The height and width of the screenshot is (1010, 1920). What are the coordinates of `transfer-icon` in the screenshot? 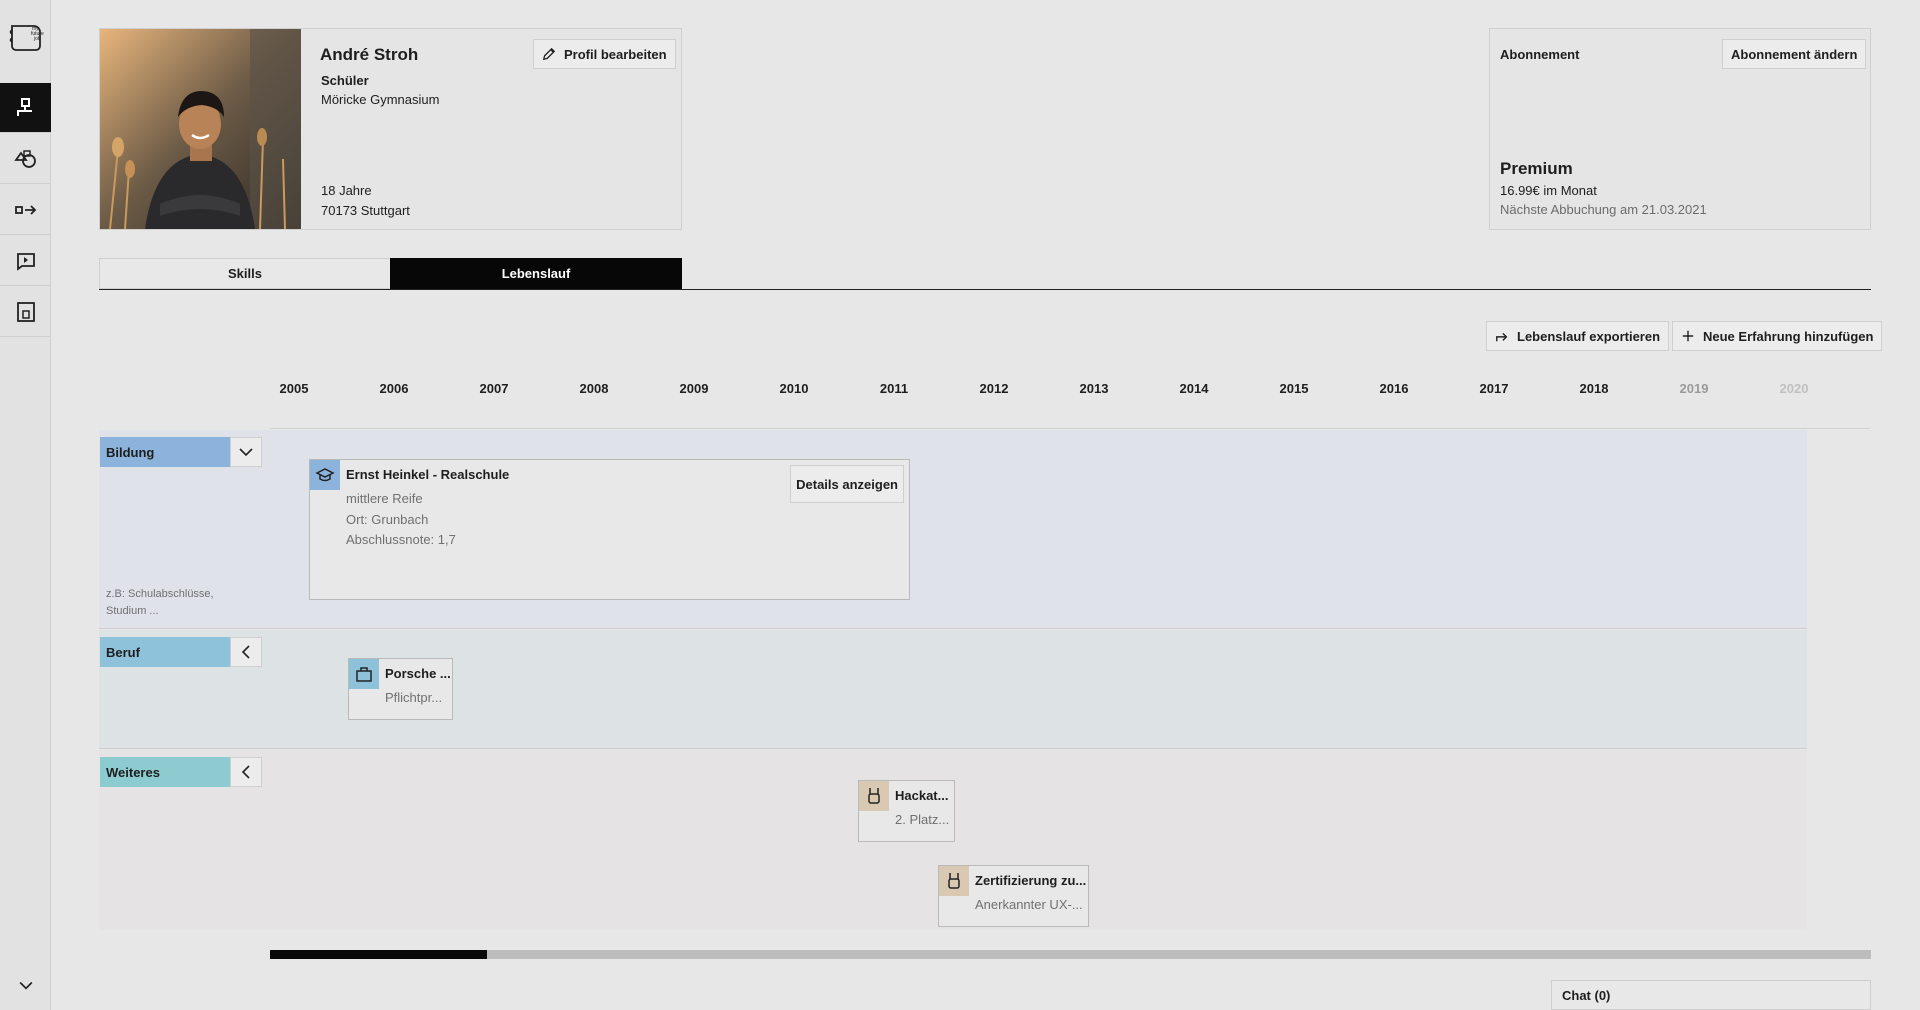 It's located at (25, 209).